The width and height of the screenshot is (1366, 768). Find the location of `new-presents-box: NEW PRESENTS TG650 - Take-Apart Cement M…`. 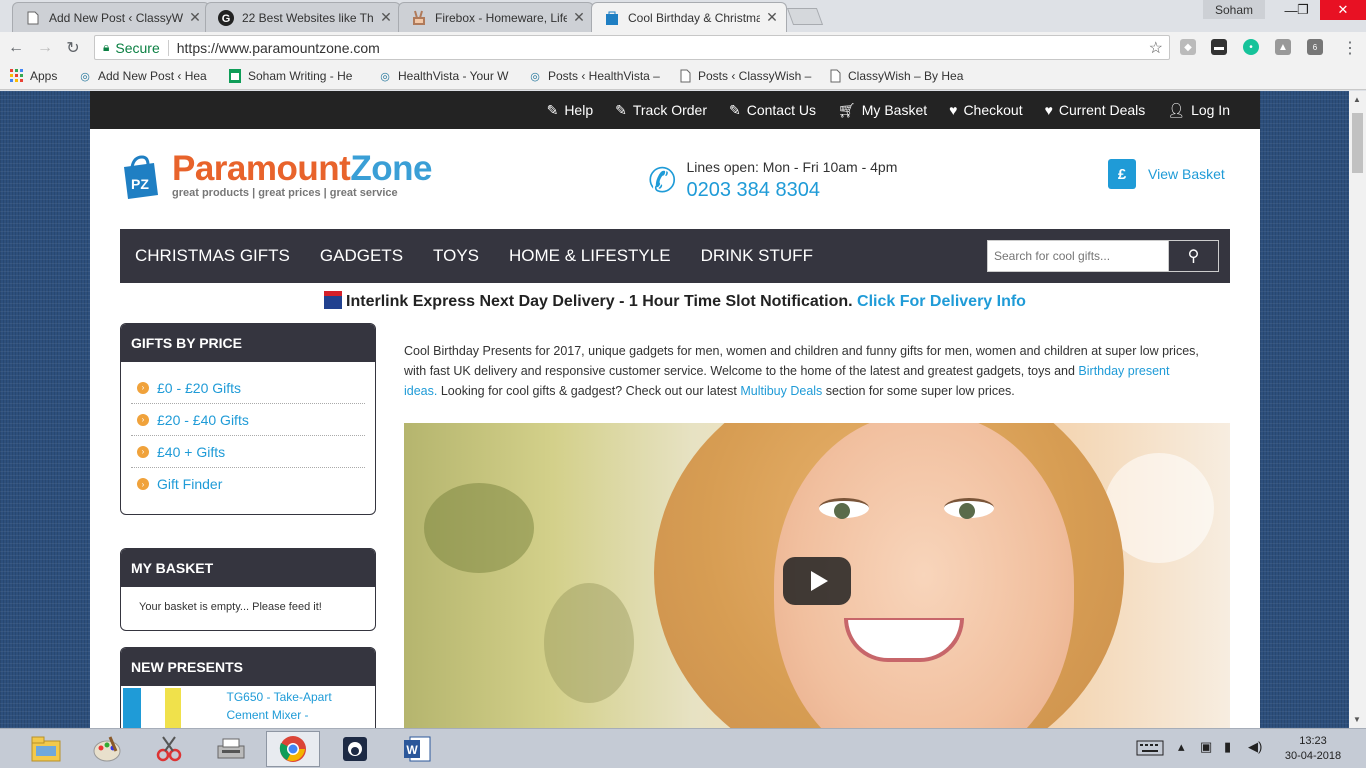

new-presents-box: NEW PRESENTS TG650 - Take-Apart Cement M… is located at coordinates (248, 687).